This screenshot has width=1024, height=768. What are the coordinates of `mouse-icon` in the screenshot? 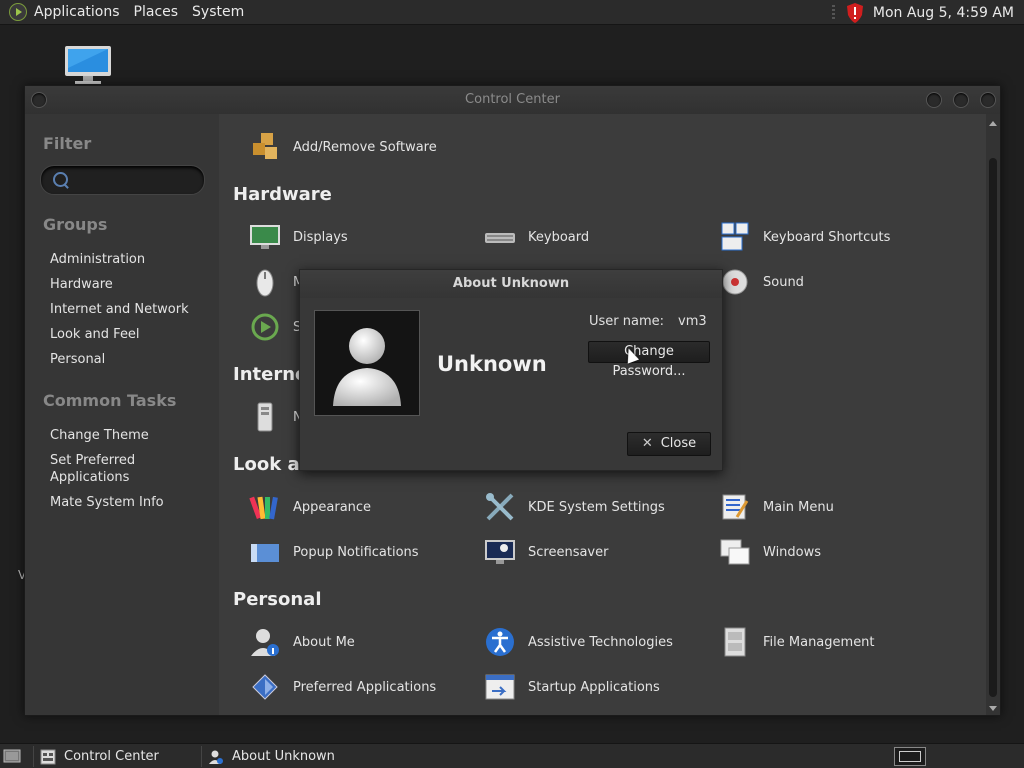 It's located at (265, 283).